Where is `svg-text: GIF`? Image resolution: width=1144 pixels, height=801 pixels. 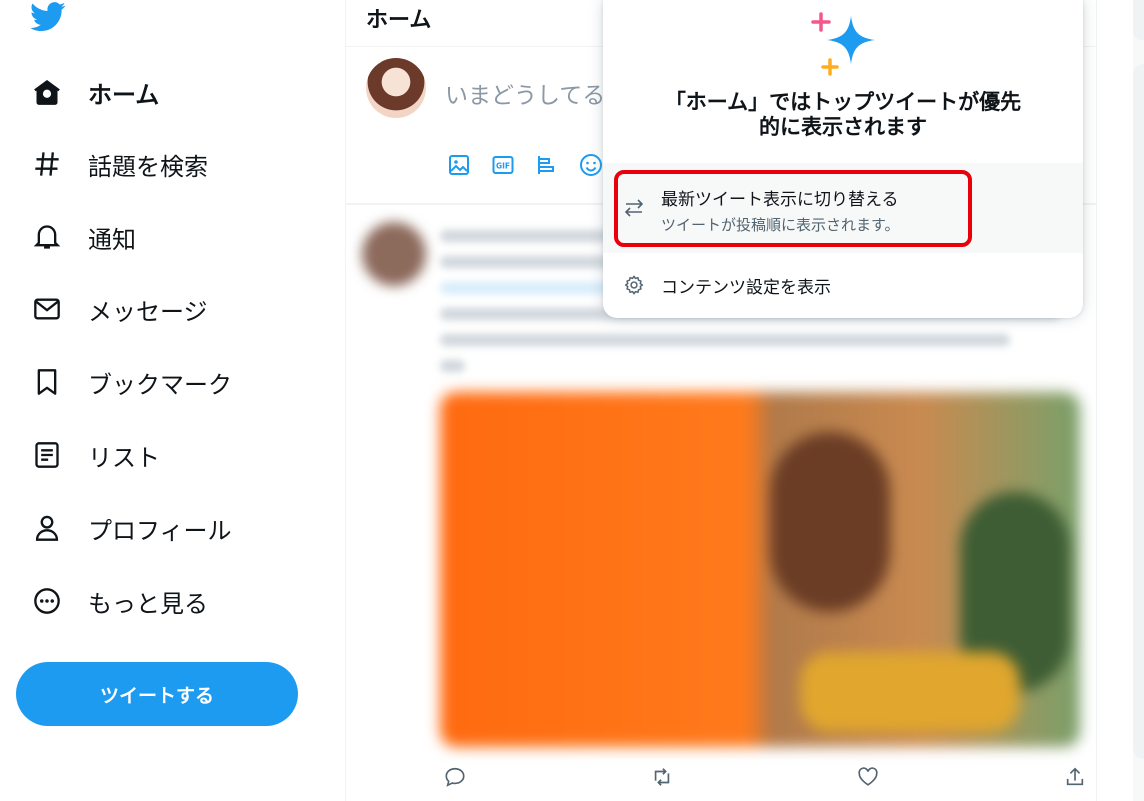 svg-text: GIF is located at coordinates (503, 166).